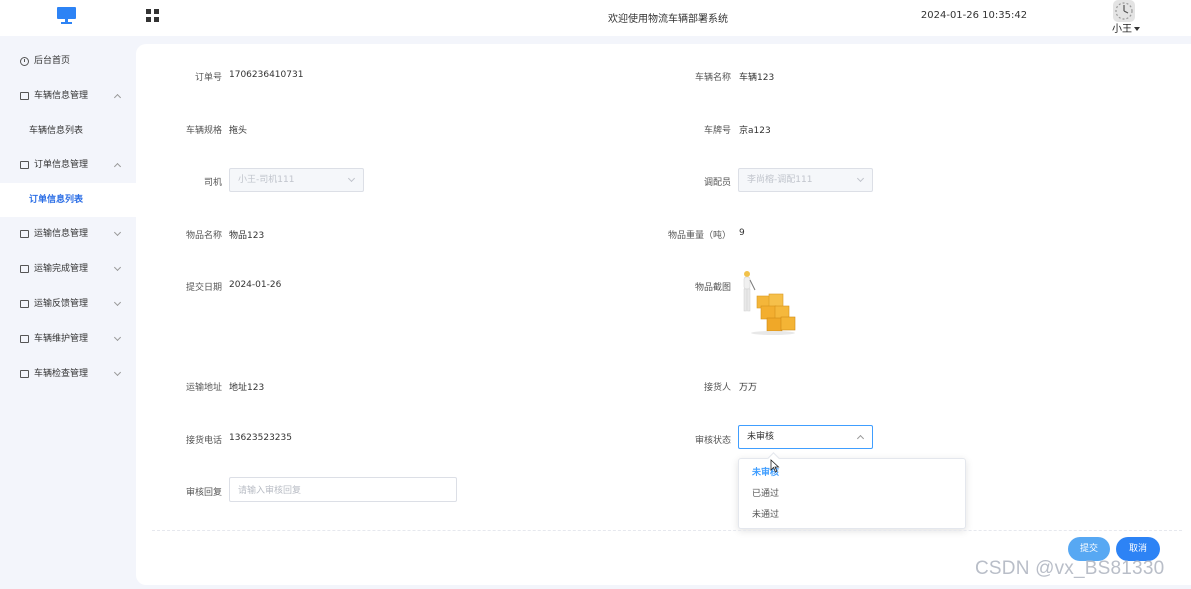 The height and width of the screenshot is (589, 1191). What do you see at coordinates (203, 493) in the screenshot?
I see `review-reply-label: 审核回复` at bounding box center [203, 493].